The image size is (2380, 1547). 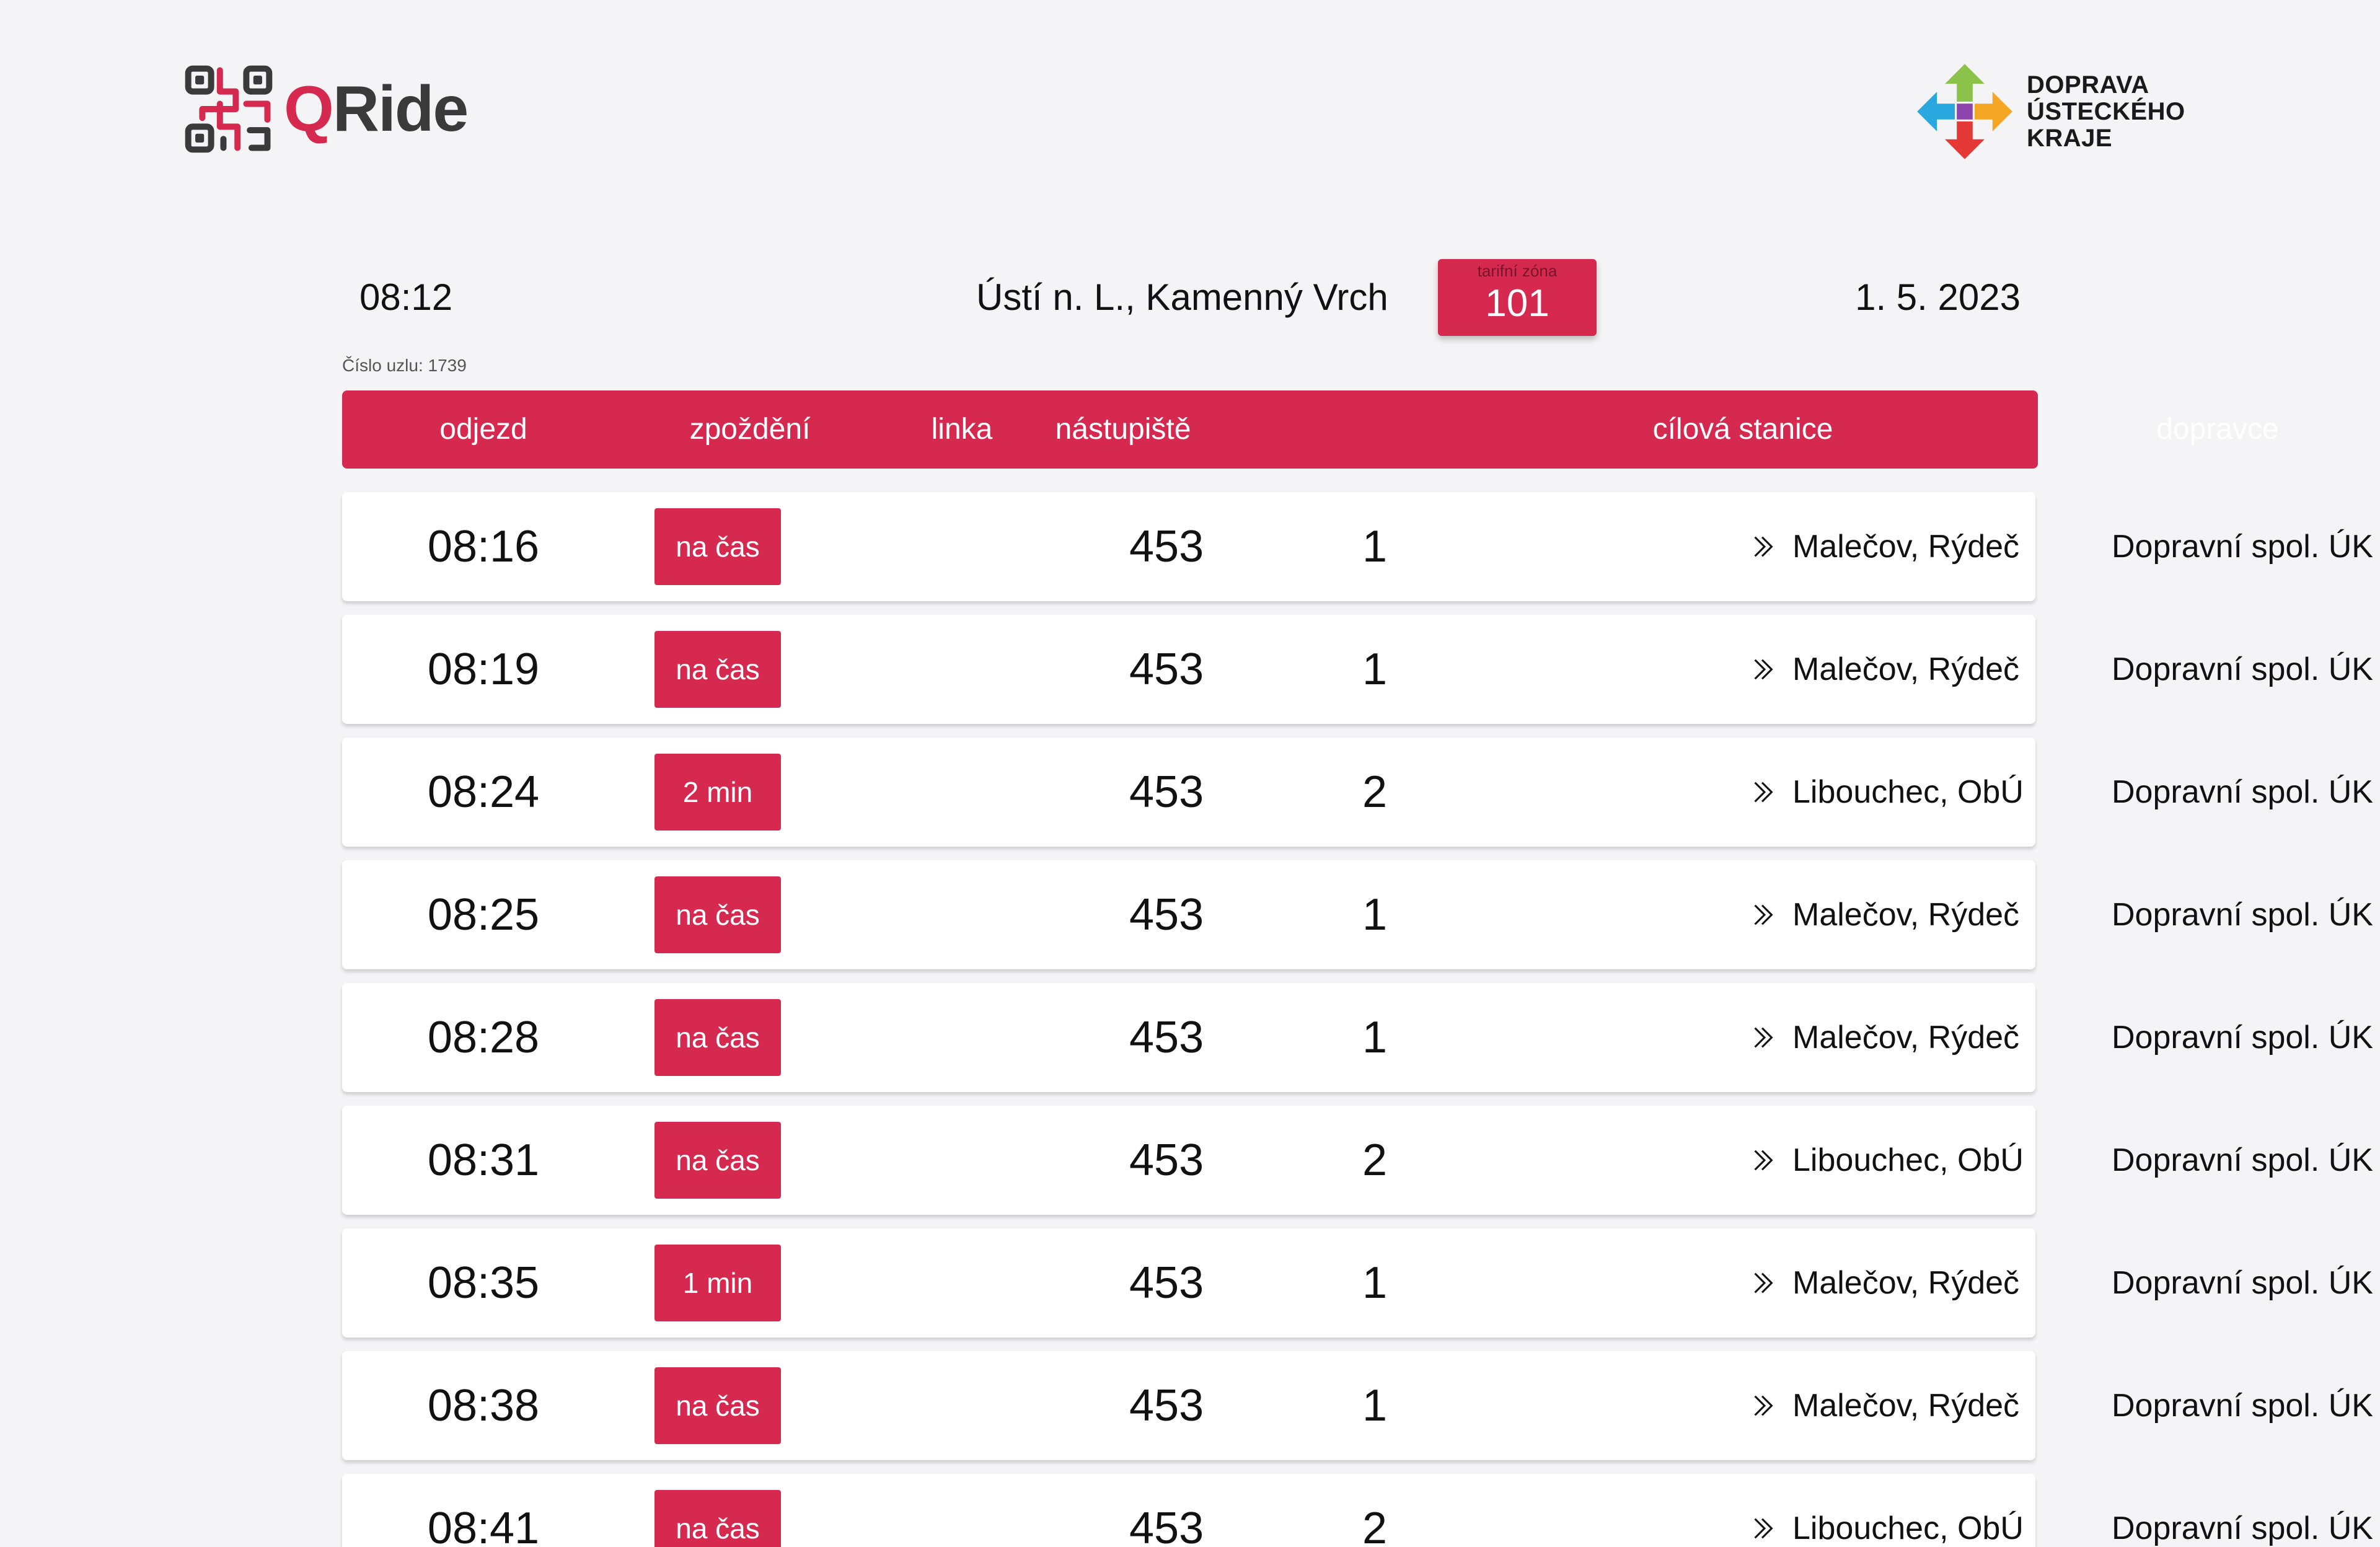 What do you see at coordinates (962, 429) in the screenshot?
I see `header-line: linka` at bounding box center [962, 429].